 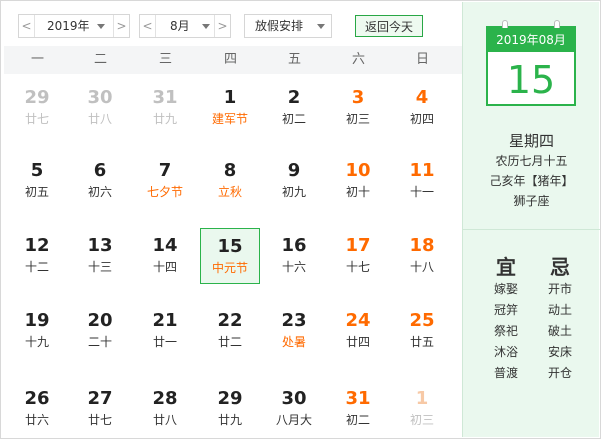 What do you see at coordinates (506, 267) in the screenshot?
I see `yi-title: 宜` at bounding box center [506, 267].